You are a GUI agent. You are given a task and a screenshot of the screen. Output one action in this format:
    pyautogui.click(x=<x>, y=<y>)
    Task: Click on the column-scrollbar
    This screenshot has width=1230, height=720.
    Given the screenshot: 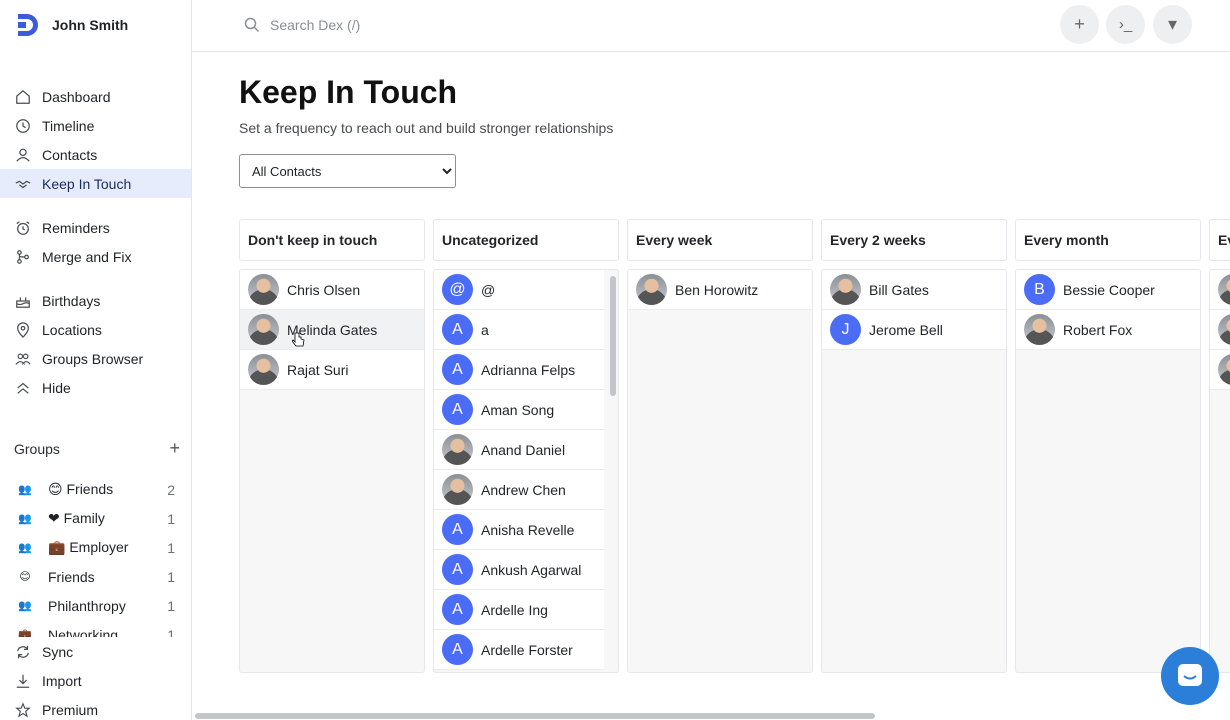 What is the action you would take?
    pyautogui.click(x=613, y=336)
    